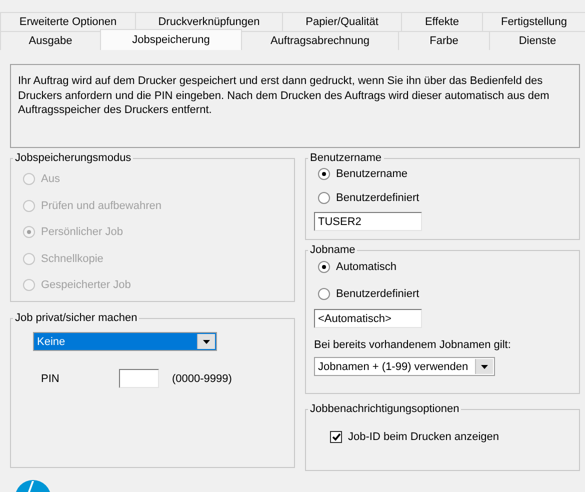 The width and height of the screenshot is (585, 492). Describe the element at coordinates (50, 40) in the screenshot. I see `tab: Ausgabe` at that location.